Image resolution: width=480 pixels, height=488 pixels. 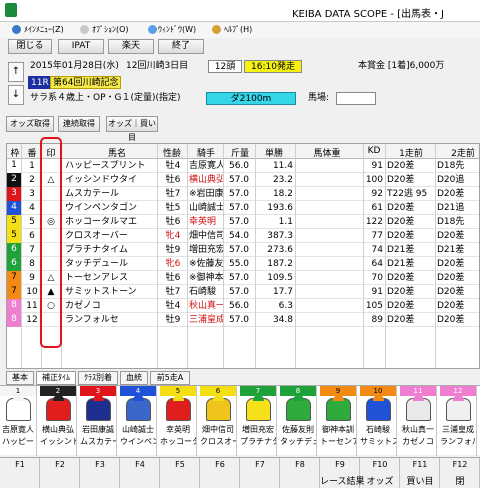 What do you see at coordinates (338, 429) in the screenshot?
I see `silk-jockey: 御神本訓` at bounding box center [338, 429].